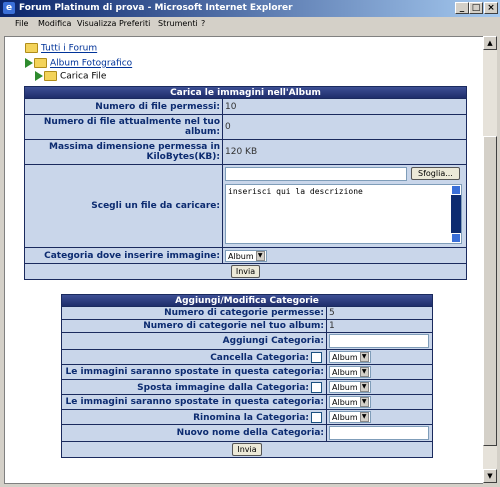 The image size is (500, 487). Describe the element at coordinates (247, 449) in the screenshot. I see `category-submit-button: Invia` at that location.